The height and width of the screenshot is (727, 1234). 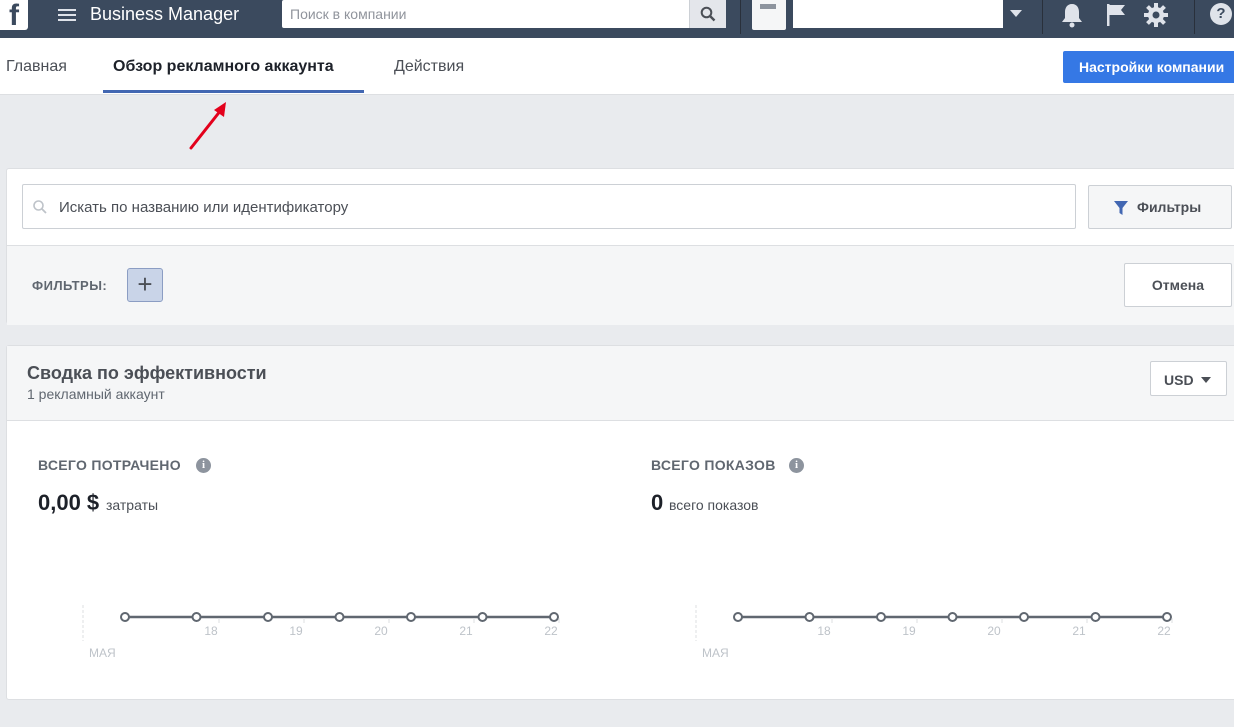 What do you see at coordinates (1169, 207) in the screenshot?
I see `filters-button-label: Фильтры` at bounding box center [1169, 207].